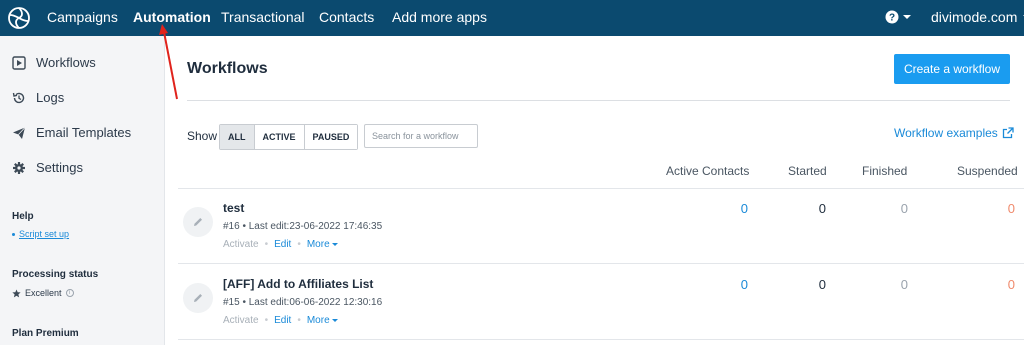  I want to click on star-icon, so click(16, 292).